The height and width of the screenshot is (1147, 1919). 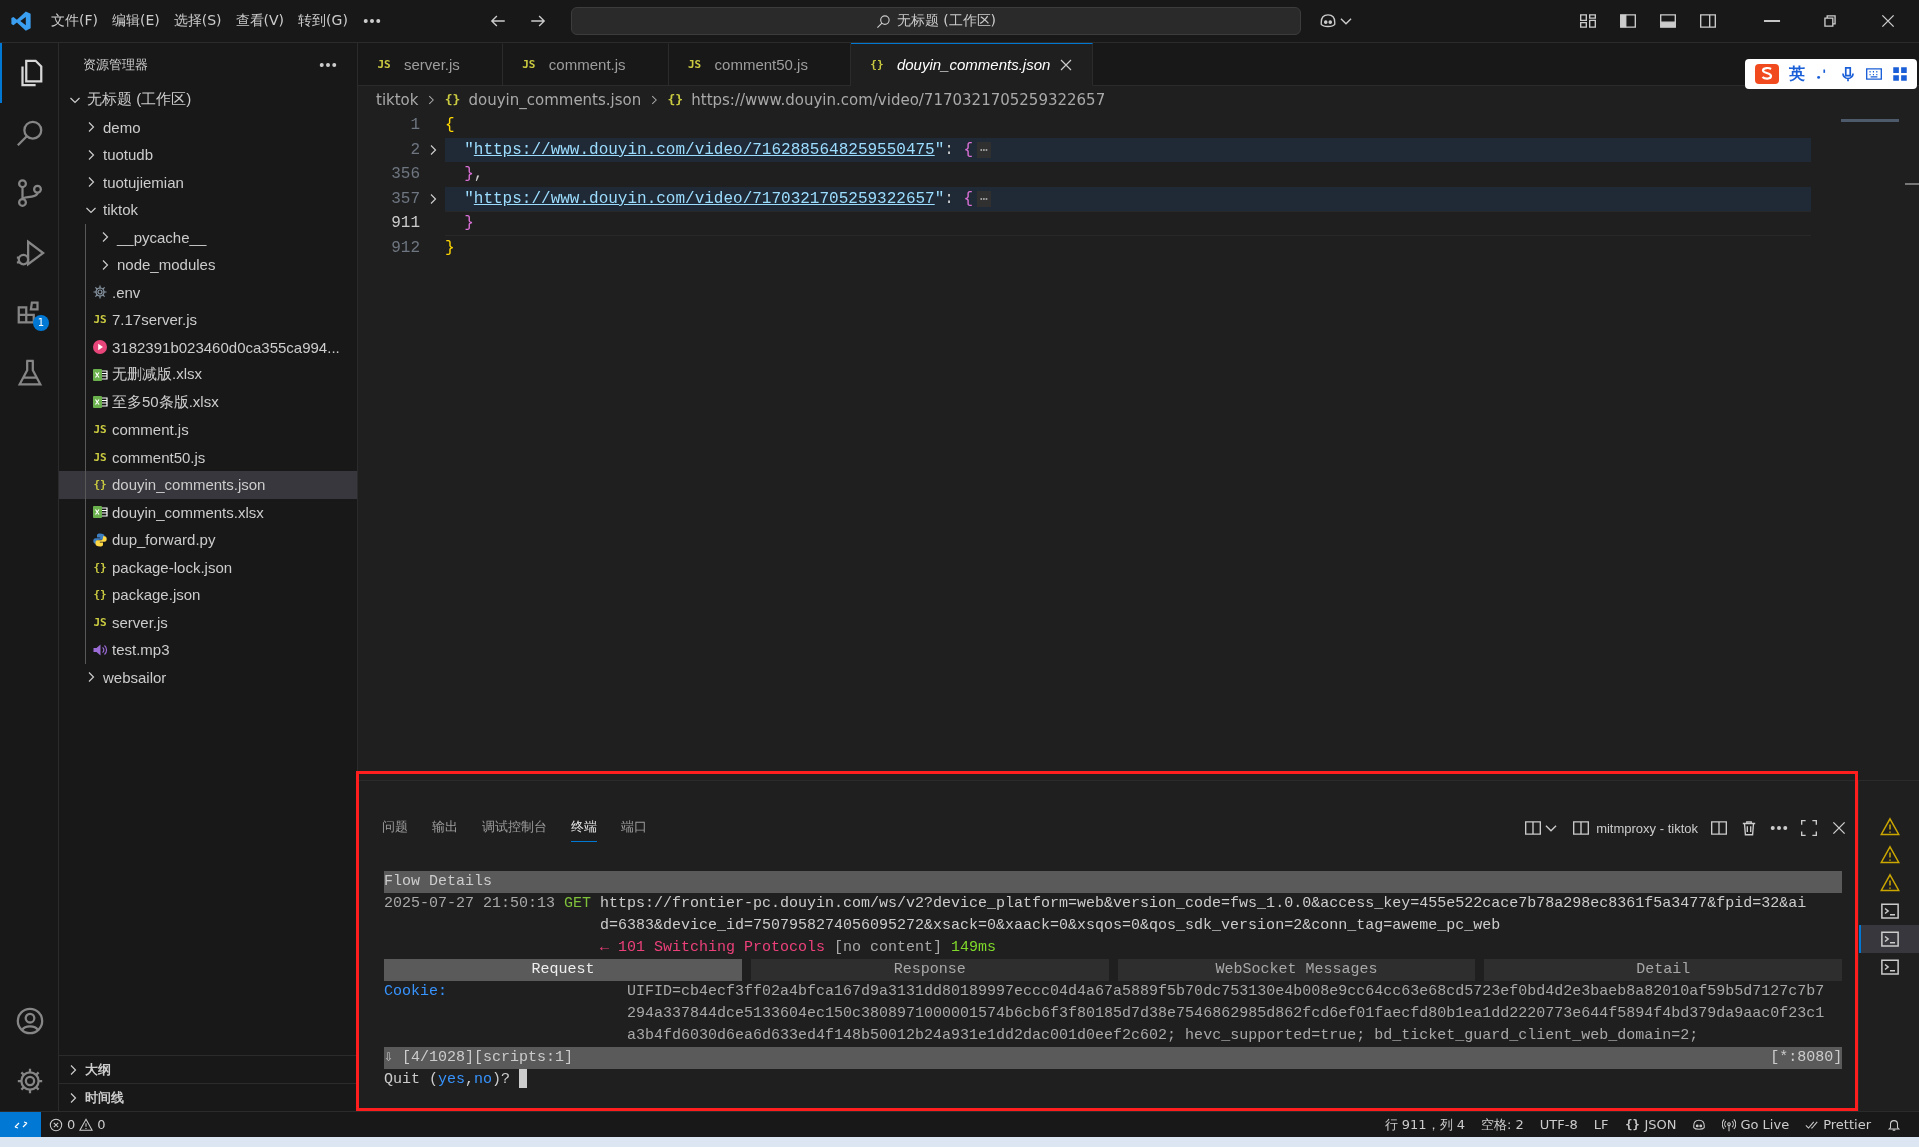 What do you see at coordinates (474, 175) in the screenshot?
I see `code-line: },` at bounding box center [474, 175].